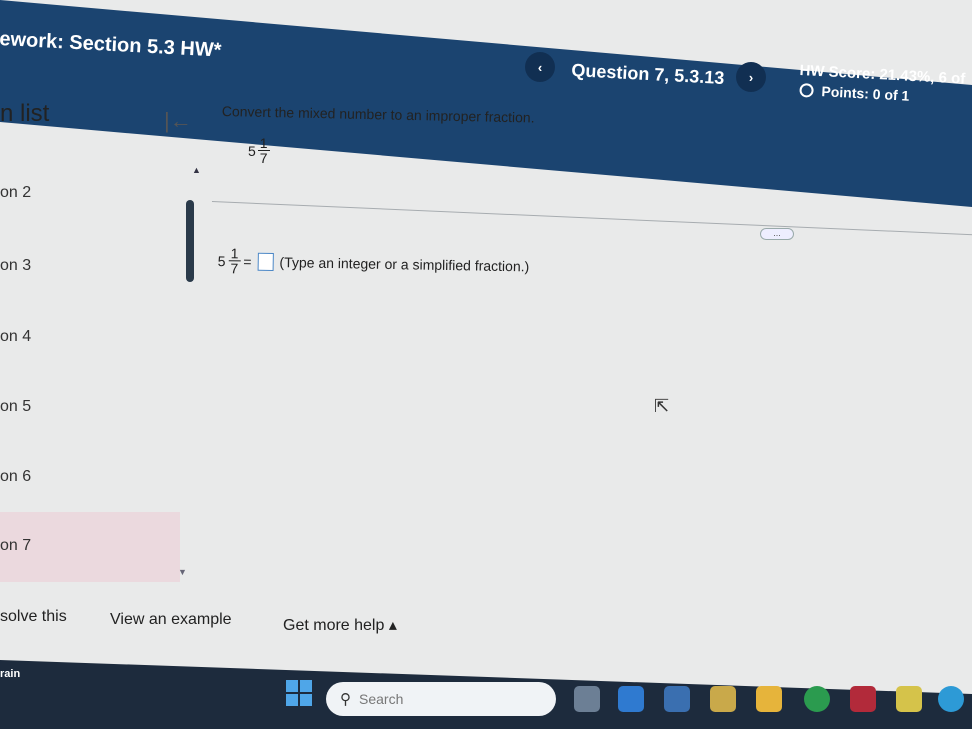  What do you see at coordinates (90, 547) in the screenshot?
I see `sidebar-item-question-7: on 7` at bounding box center [90, 547].